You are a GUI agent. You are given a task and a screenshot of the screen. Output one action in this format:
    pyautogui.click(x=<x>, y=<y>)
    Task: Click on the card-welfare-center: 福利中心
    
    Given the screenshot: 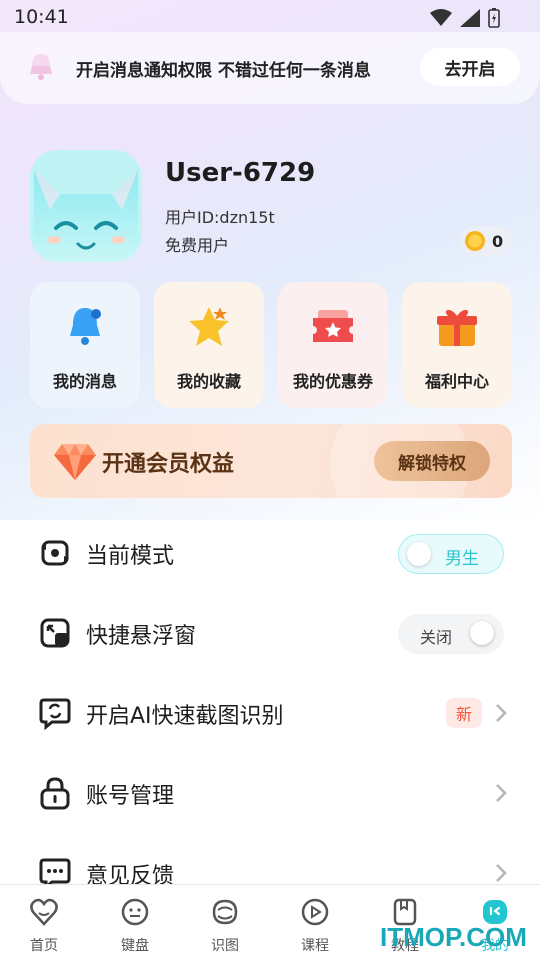 What is the action you would take?
    pyautogui.click(x=457, y=345)
    